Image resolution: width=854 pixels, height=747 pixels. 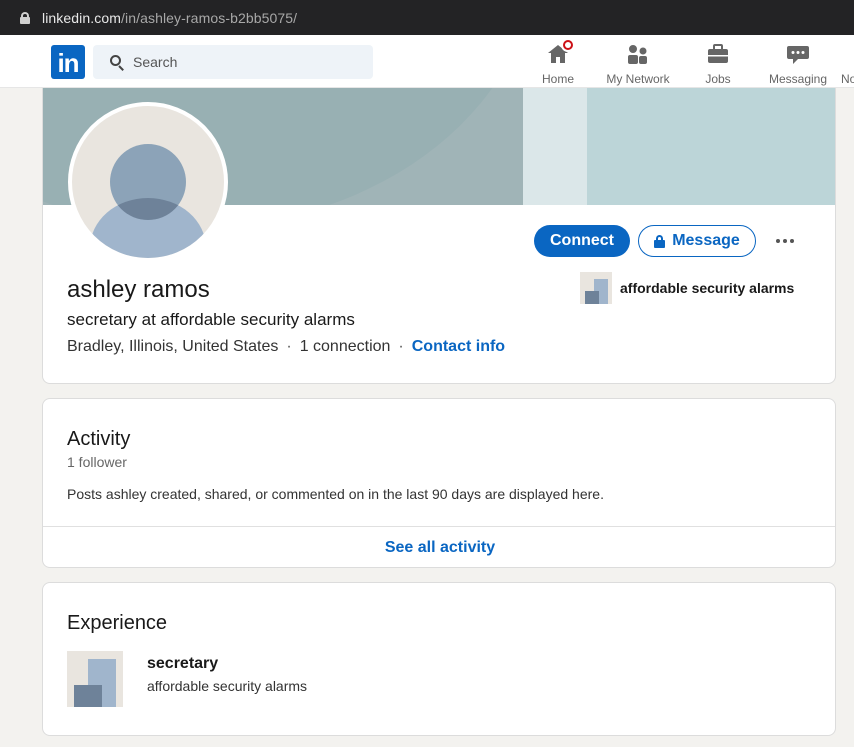 I want to click on linkedin-logo: in, so click(x=68, y=62).